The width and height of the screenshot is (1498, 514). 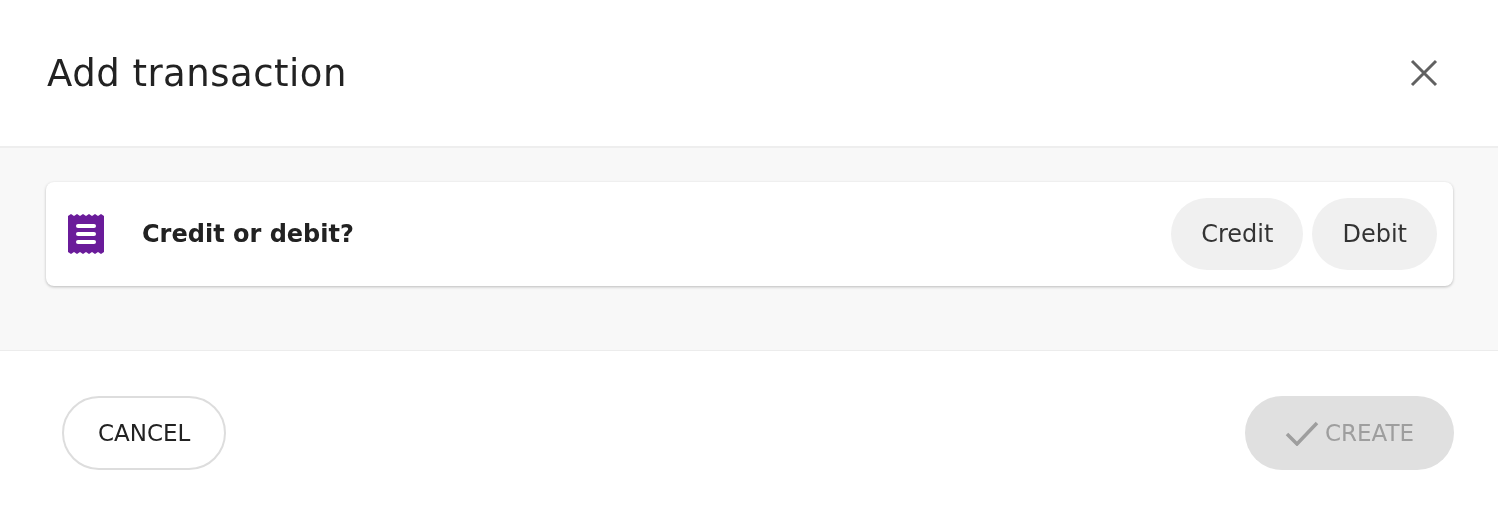 I want to click on check-icon, so click(x=1301, y=432).